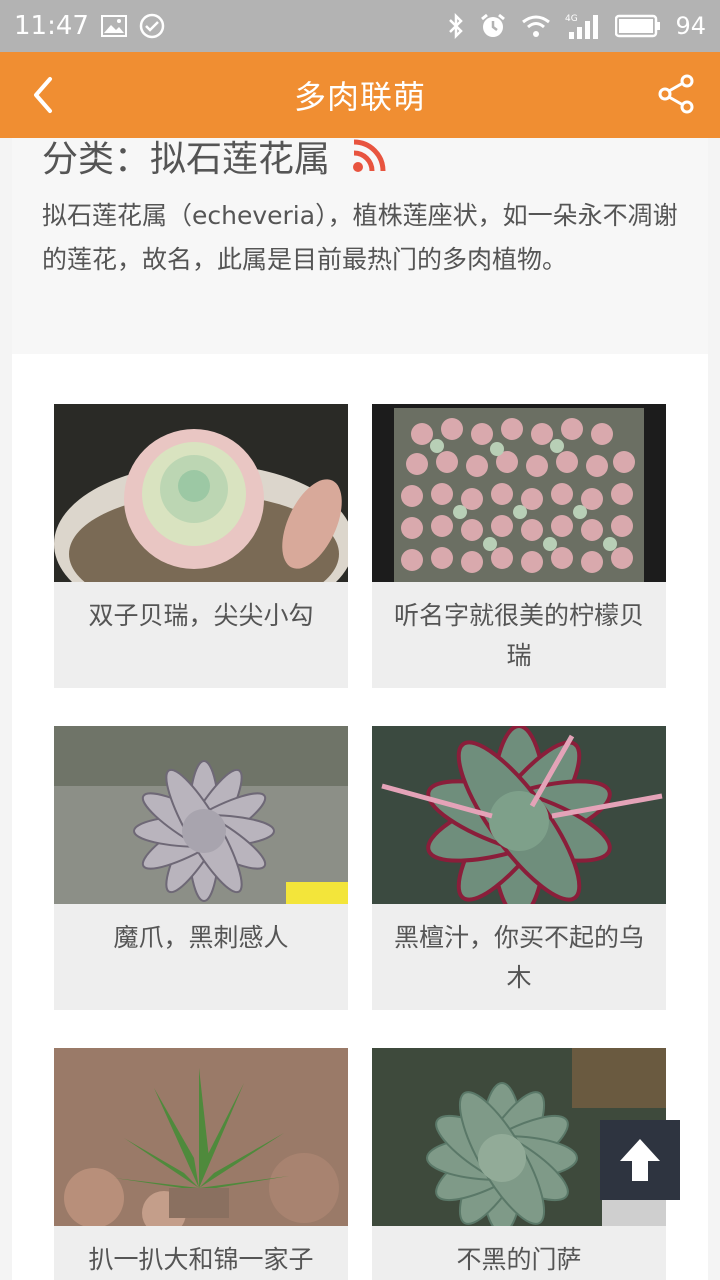 This screenshot has height=1280, width=720. I want to click on network-type: 4G, so click(571, 19).